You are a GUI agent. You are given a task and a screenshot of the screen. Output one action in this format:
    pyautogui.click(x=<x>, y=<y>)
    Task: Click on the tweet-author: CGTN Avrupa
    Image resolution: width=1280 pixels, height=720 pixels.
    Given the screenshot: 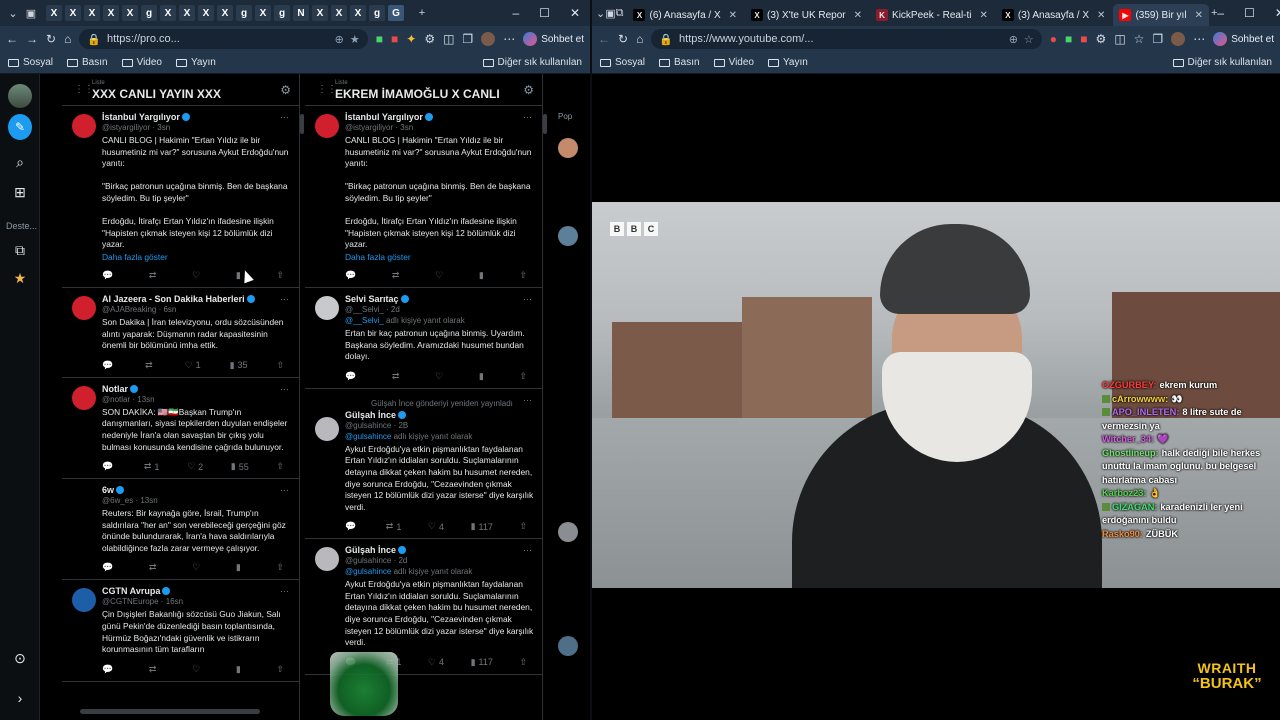 What is the action you would take?
    pyautogui.click(x=196, y=591)
    